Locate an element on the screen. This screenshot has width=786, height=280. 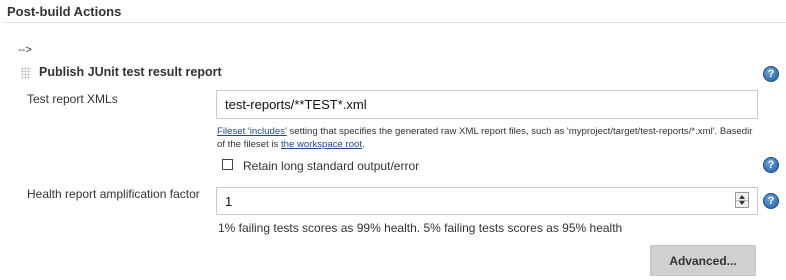
help-icon-health-factor: ? is located at coordinates (771, 201).